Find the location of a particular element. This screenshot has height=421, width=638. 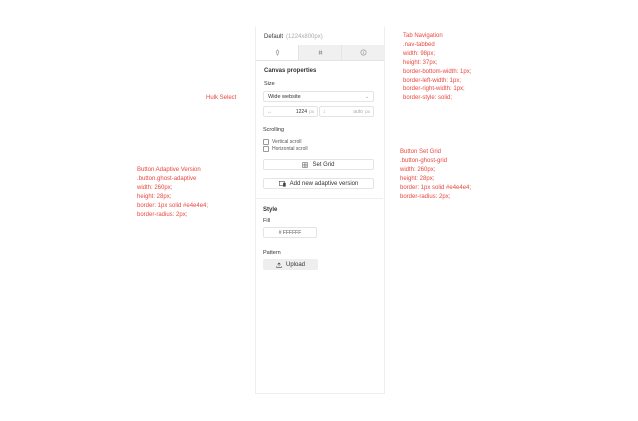

device-icon is located at coordinates (282, 183).